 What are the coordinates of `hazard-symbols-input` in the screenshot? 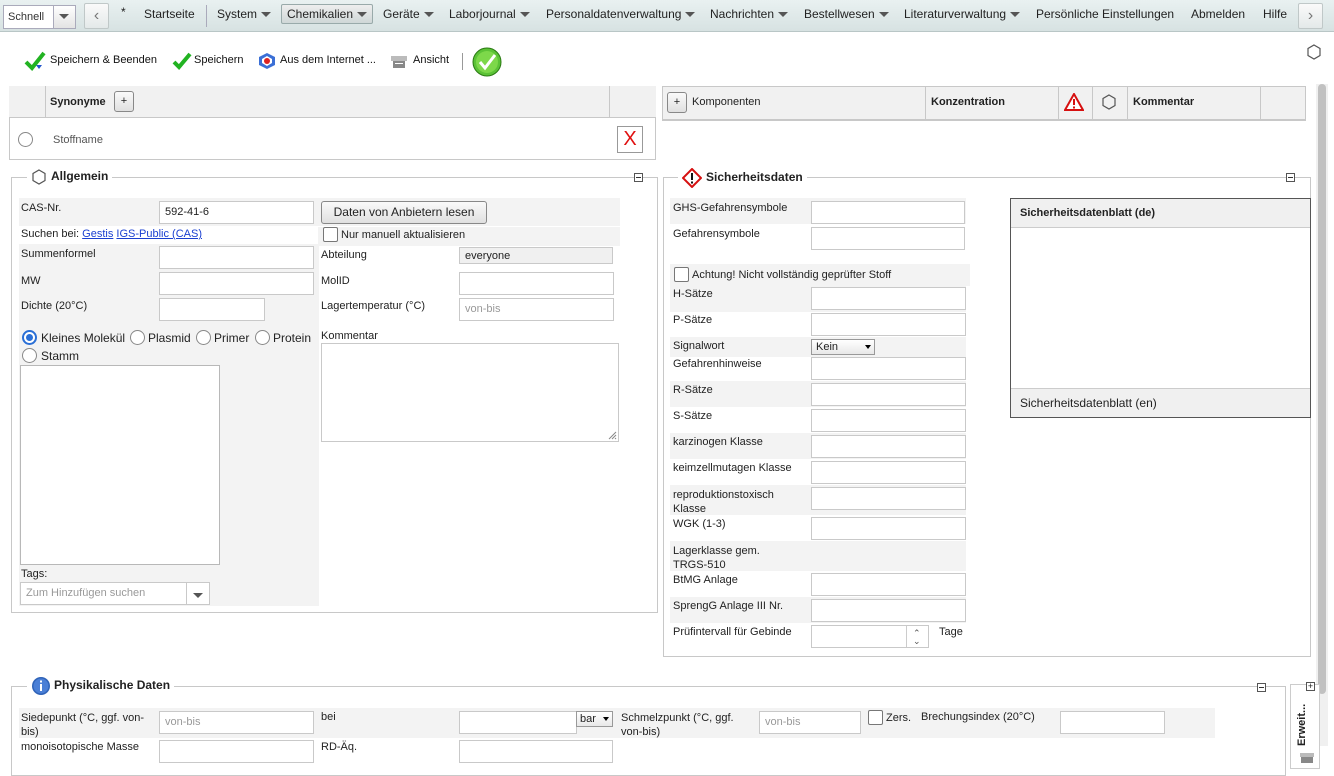 It's located at (888, 238).